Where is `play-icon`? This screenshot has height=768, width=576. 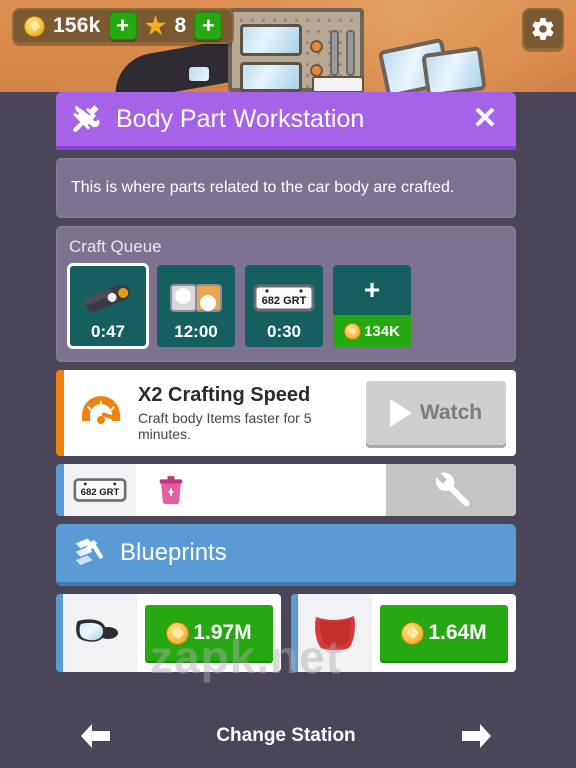
play-icon is located at coordinates (400, 413).